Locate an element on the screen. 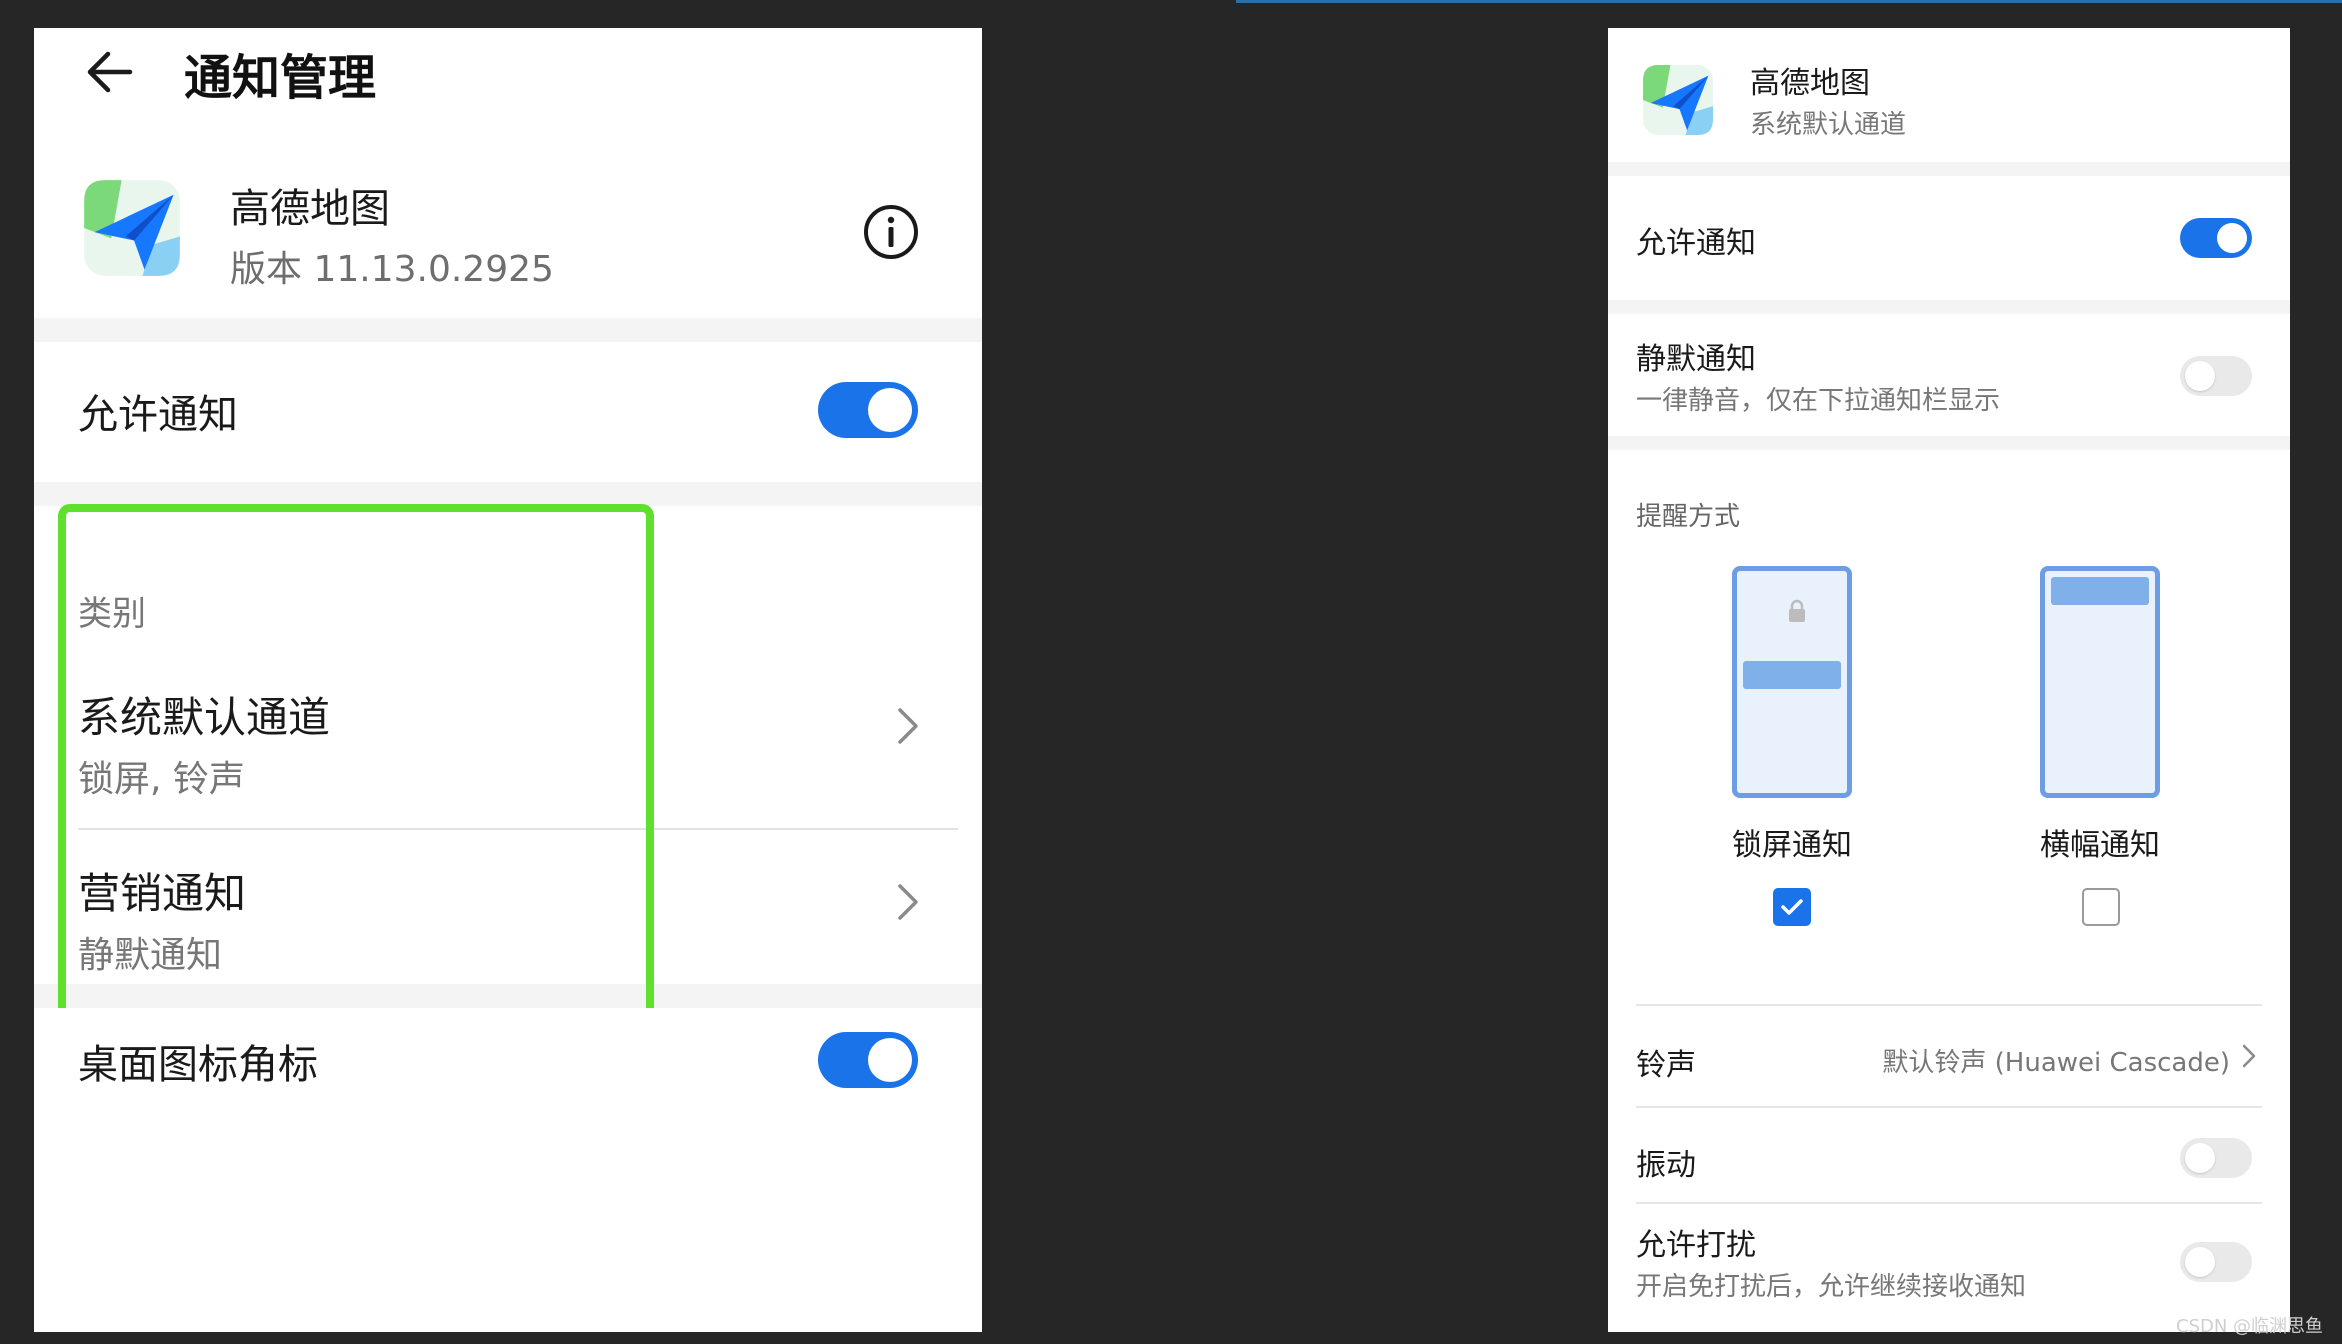  ringtone-label: 铃声 is located at coordinates (1666, 1065).